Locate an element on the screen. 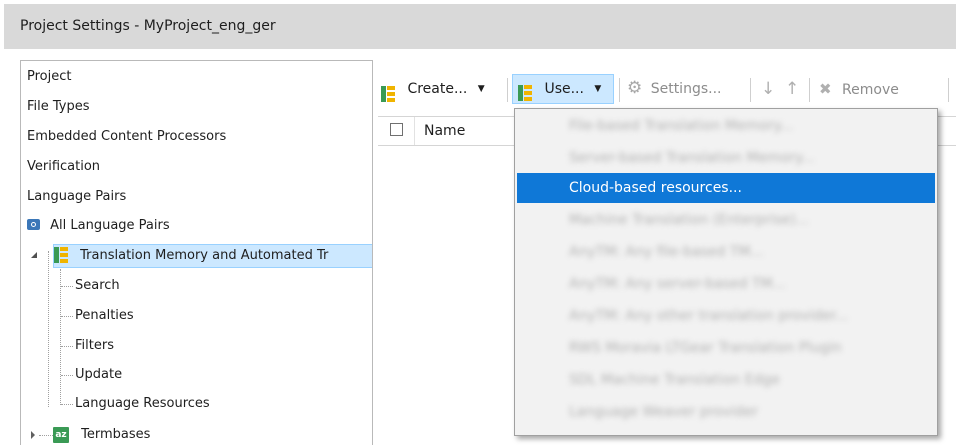 This screenshot has width=956, height=445. tree-item-label: Filters is located at coordinates (94, 345).